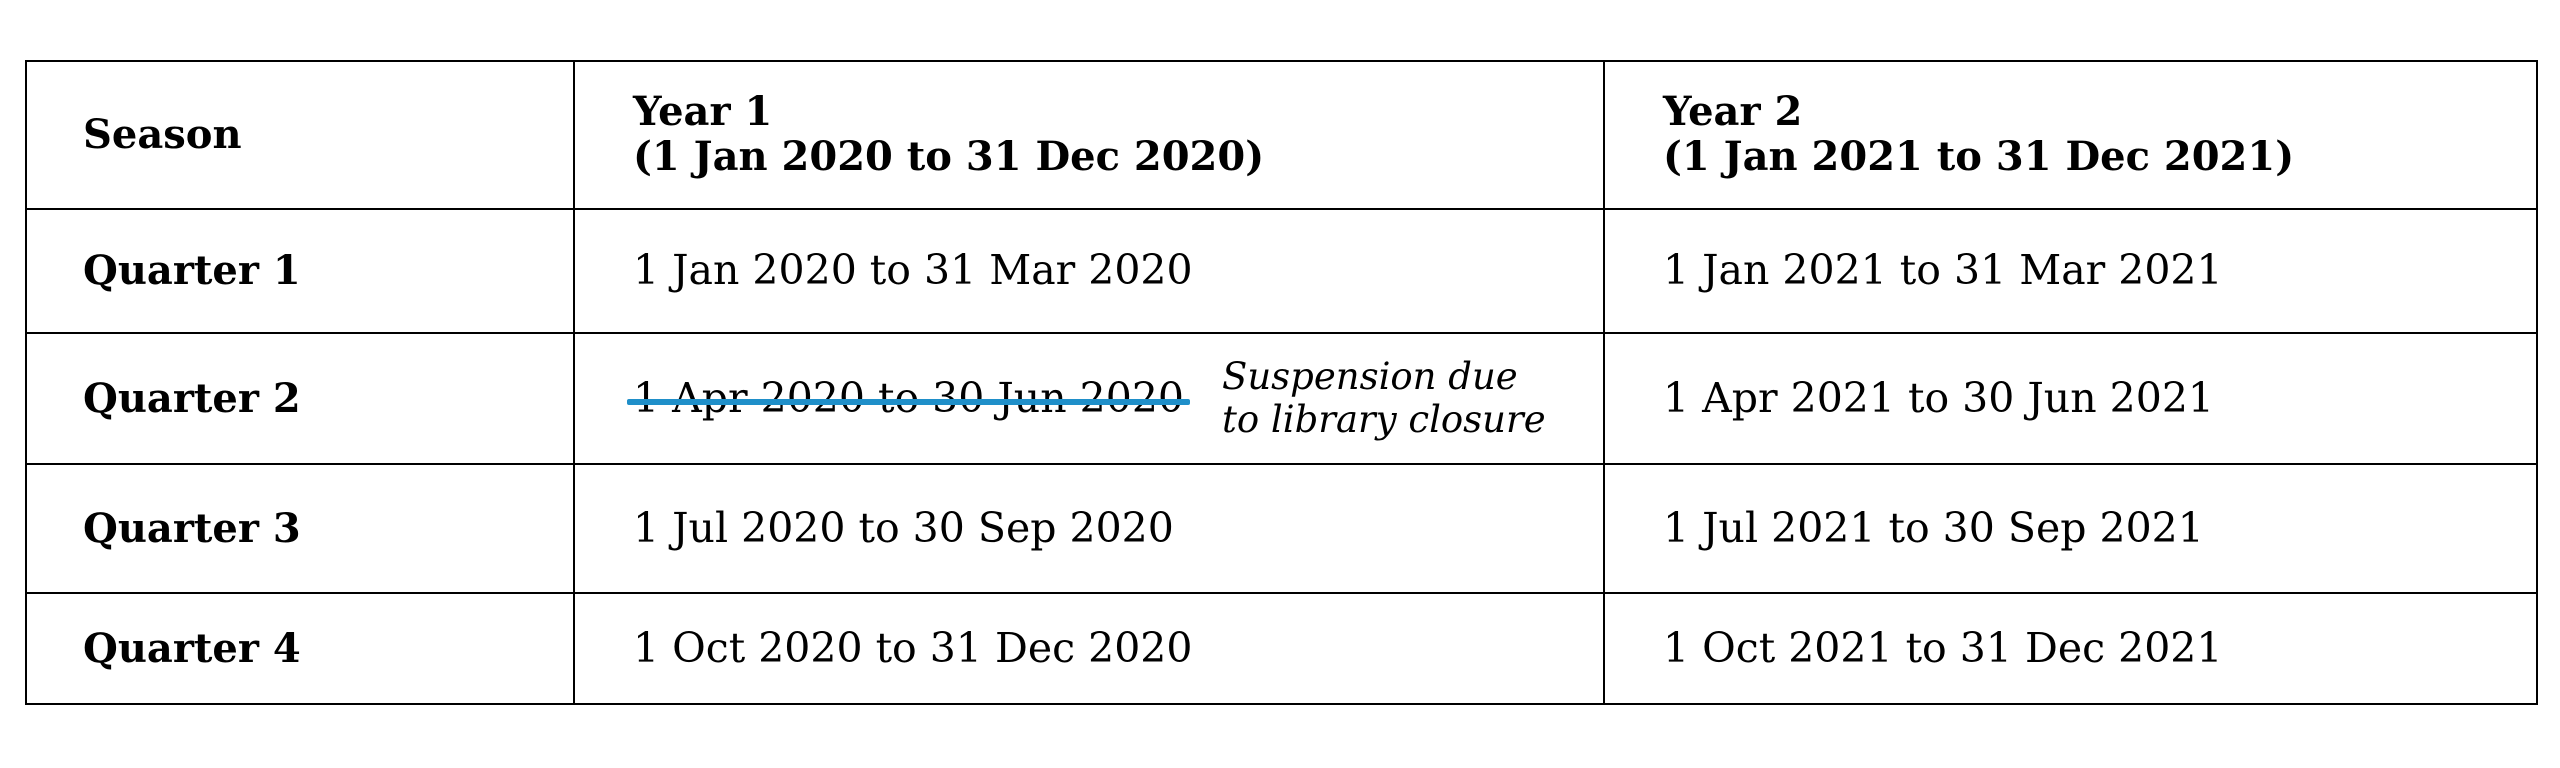 The height and width of the screenshot is (768, 2560). What do you see at coordinates (1943, 647) in the screenshot?
I see `year2-date: 1 Oct 2021 to 31 Dec 2021` at bounding box center [1943, 647].